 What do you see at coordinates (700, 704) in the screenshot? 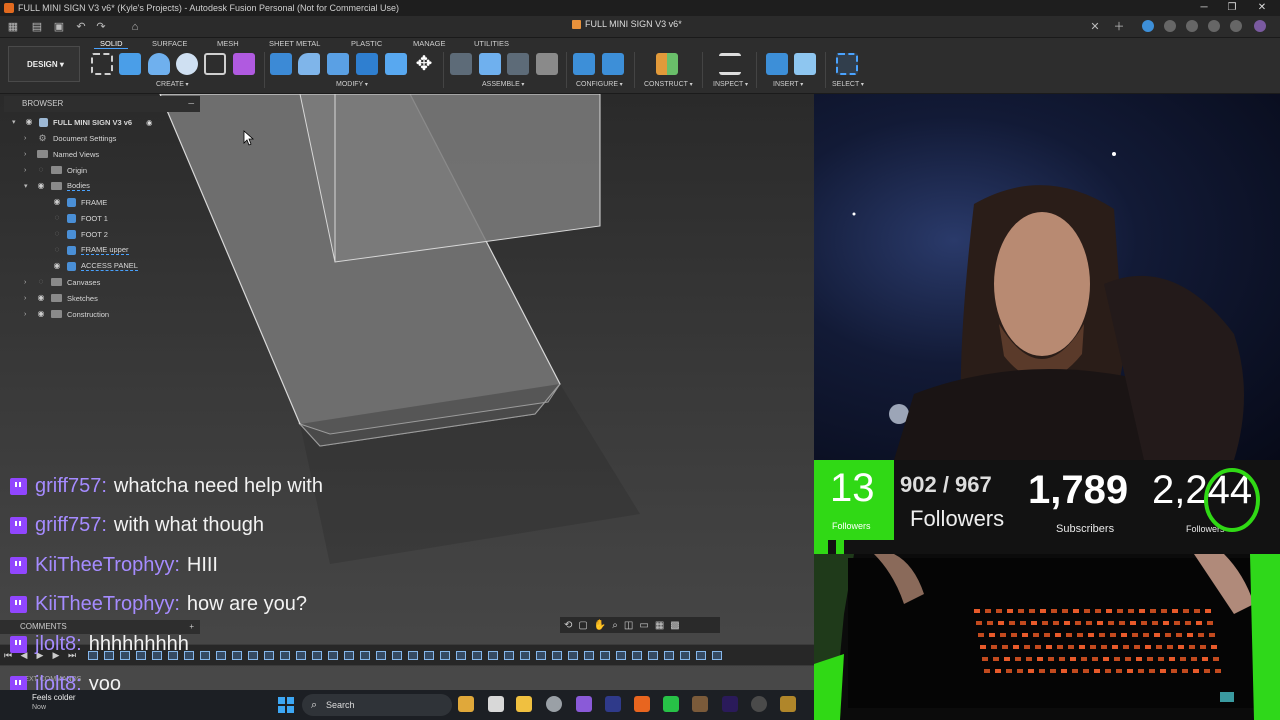
I see `app-icon` at bounding box center [700, 704].